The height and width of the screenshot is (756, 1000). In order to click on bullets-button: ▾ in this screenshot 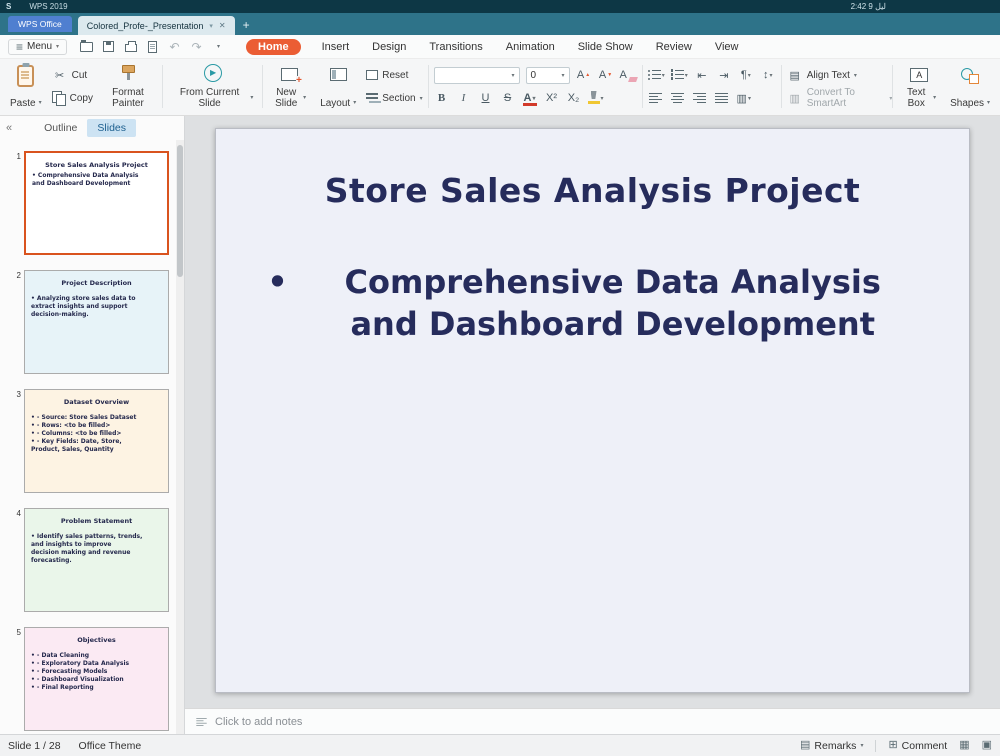, I will do `click(656, 75)`.